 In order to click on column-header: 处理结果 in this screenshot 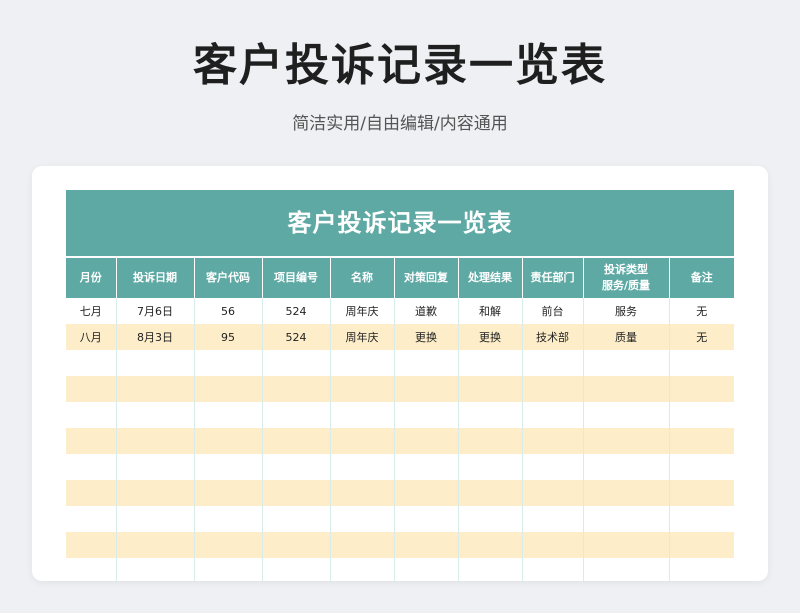, I will do `click(490, 278)`.